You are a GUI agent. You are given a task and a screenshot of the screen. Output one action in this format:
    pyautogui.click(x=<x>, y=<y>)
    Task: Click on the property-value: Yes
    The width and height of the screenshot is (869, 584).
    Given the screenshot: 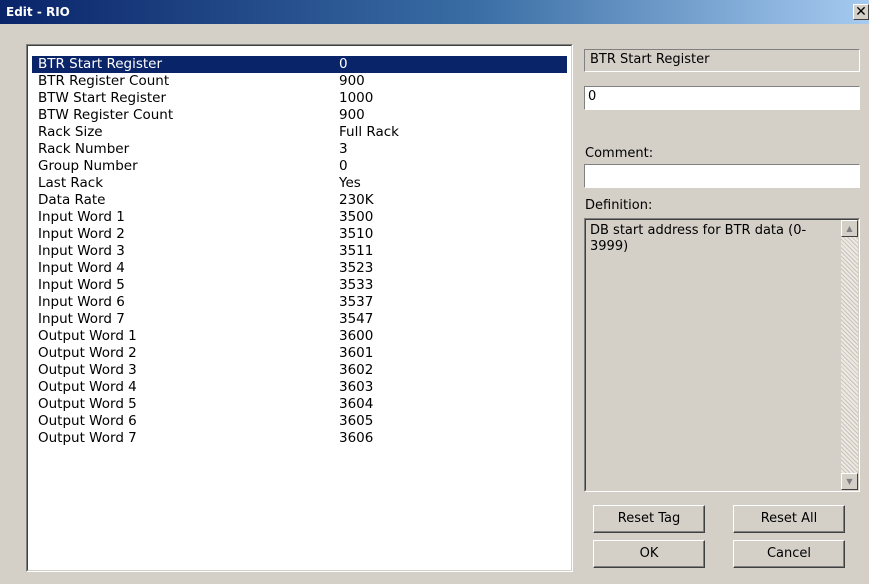 What is the action you would take?
    pyautogui.click(x=350, y=183)
    